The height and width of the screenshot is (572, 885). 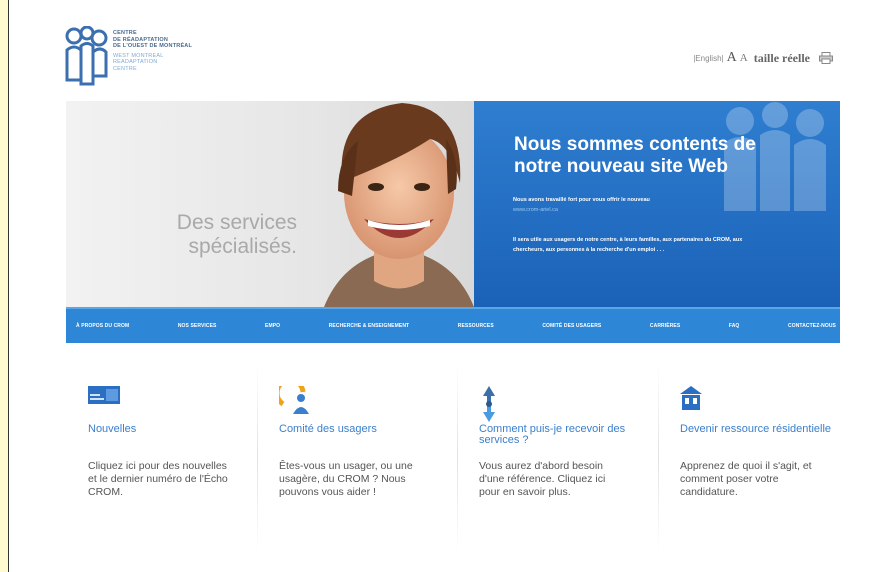 I want to click on nav-item-research: RECHERCHE & ENSEIGNEMENT, so click(x=369, y=326).